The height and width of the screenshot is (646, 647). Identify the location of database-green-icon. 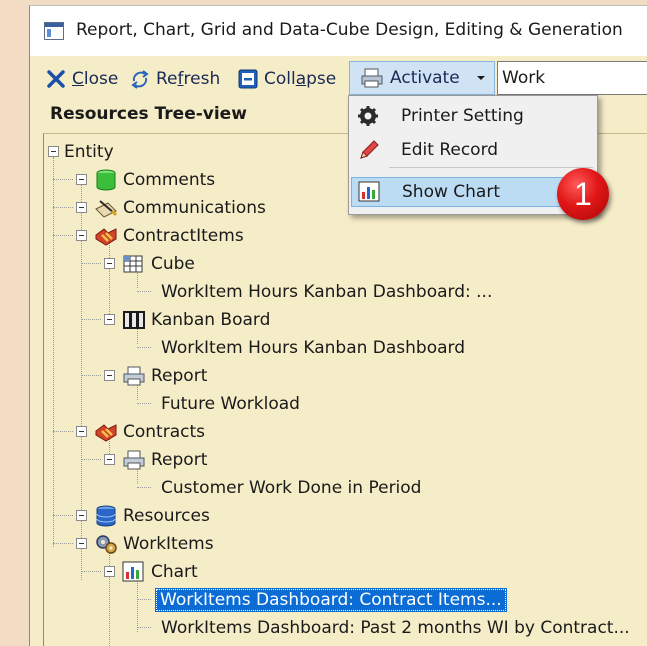
(106, 180).